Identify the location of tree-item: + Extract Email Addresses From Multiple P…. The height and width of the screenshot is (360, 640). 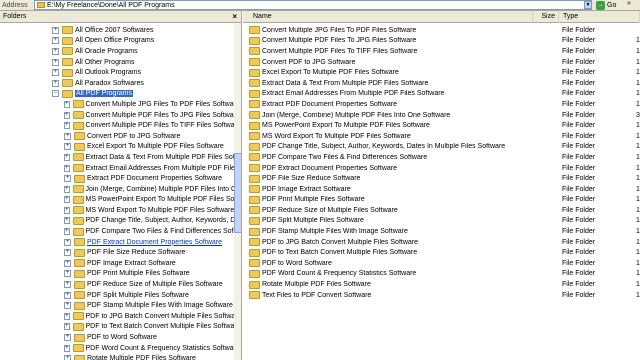
(120, 168).